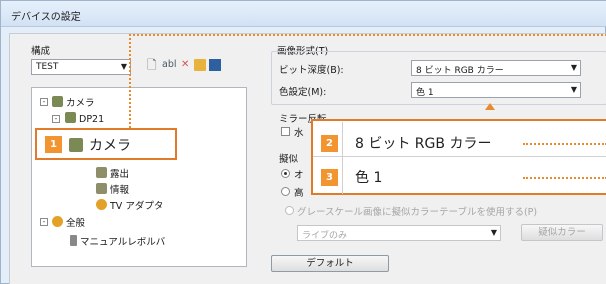 This screenshot has width=606, height=284. Describe the element at coordinates (303, 92) in the screenshot. I see `color-setting-label: 色設定(M):` at that location.